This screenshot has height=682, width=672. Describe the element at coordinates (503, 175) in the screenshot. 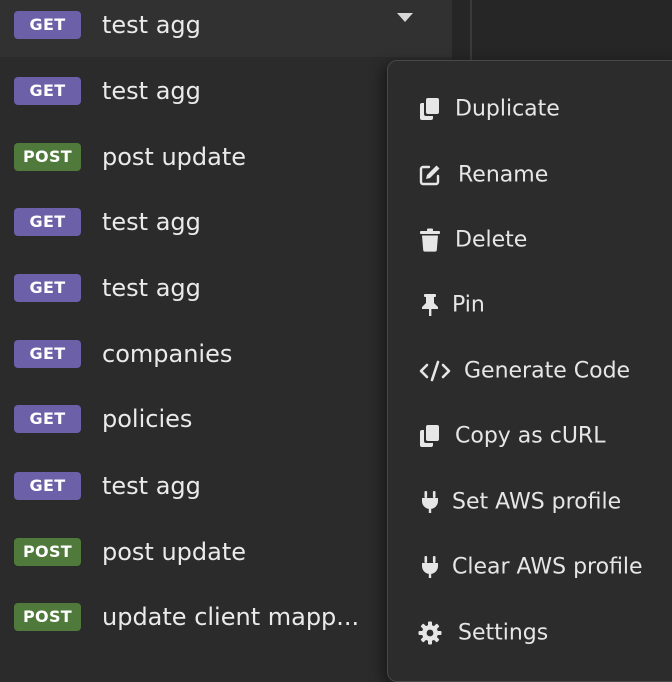

I see `menu-label: Rename` at that location.